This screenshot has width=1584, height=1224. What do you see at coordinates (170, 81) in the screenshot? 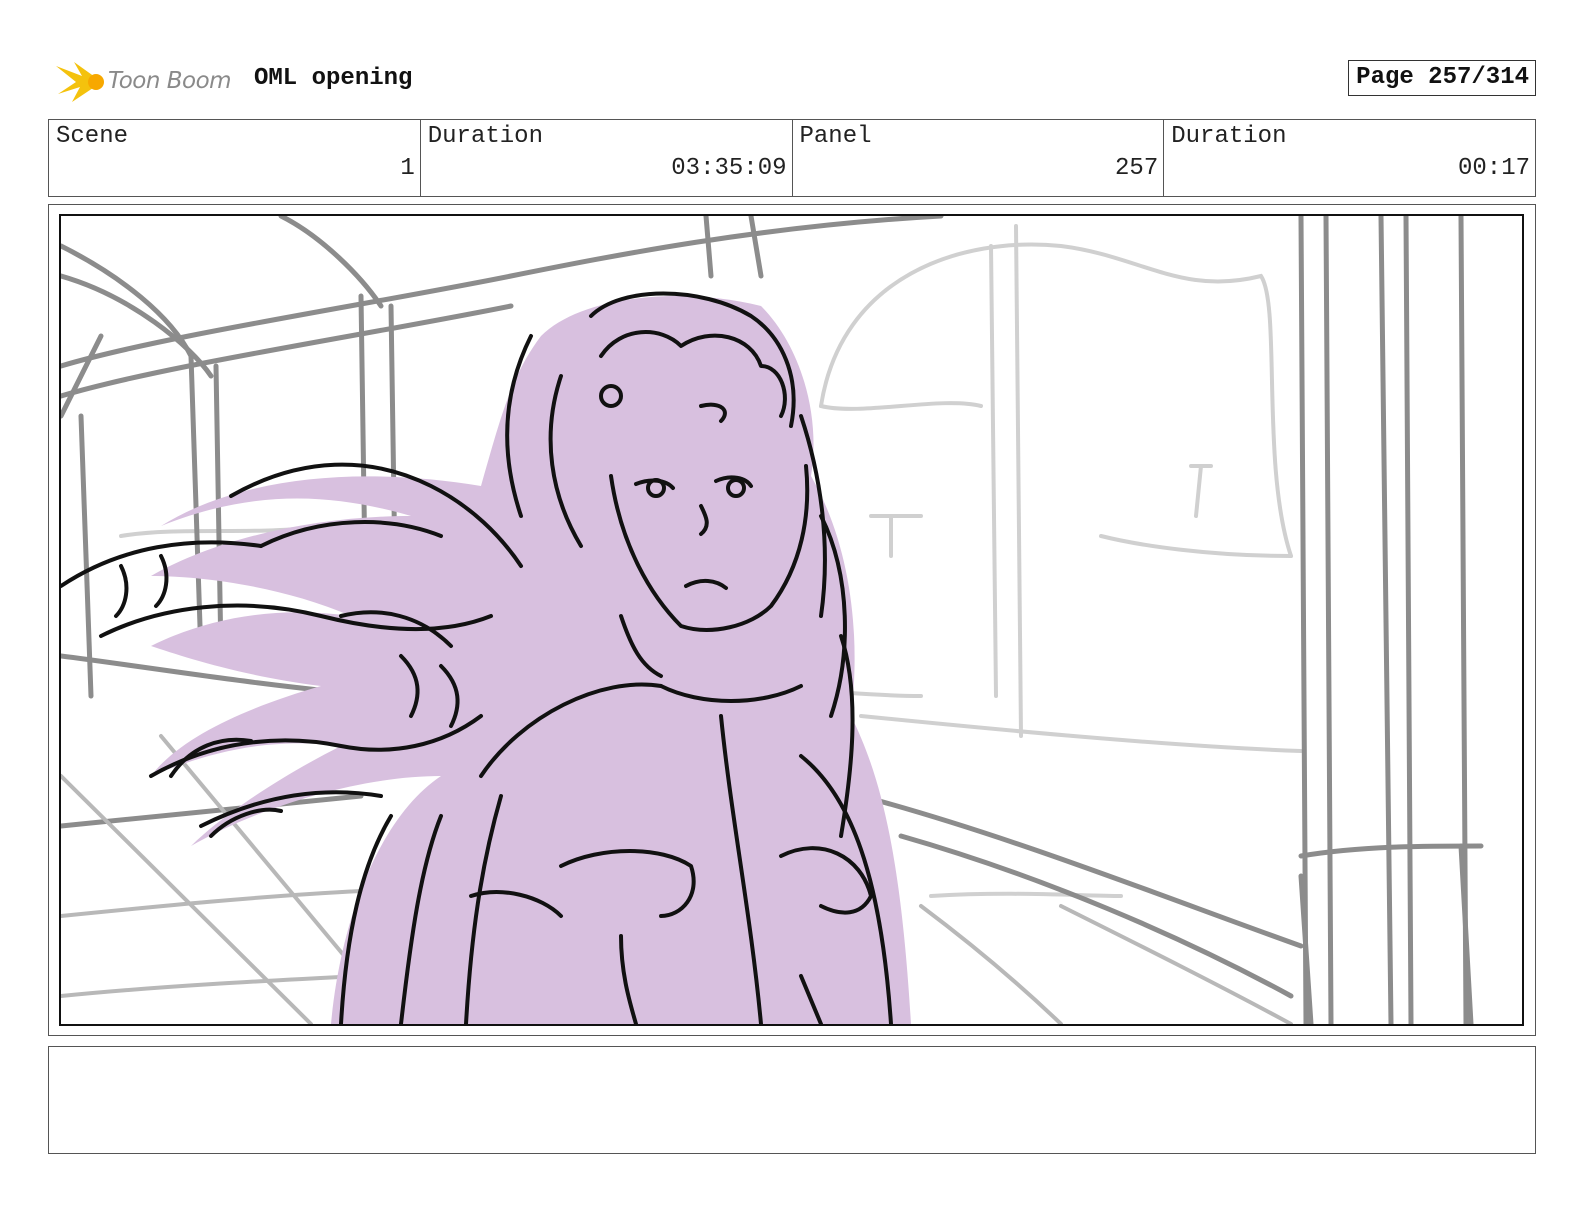
I see `logo-wordmark: Toon Boom` at bounding box center [170, 81].